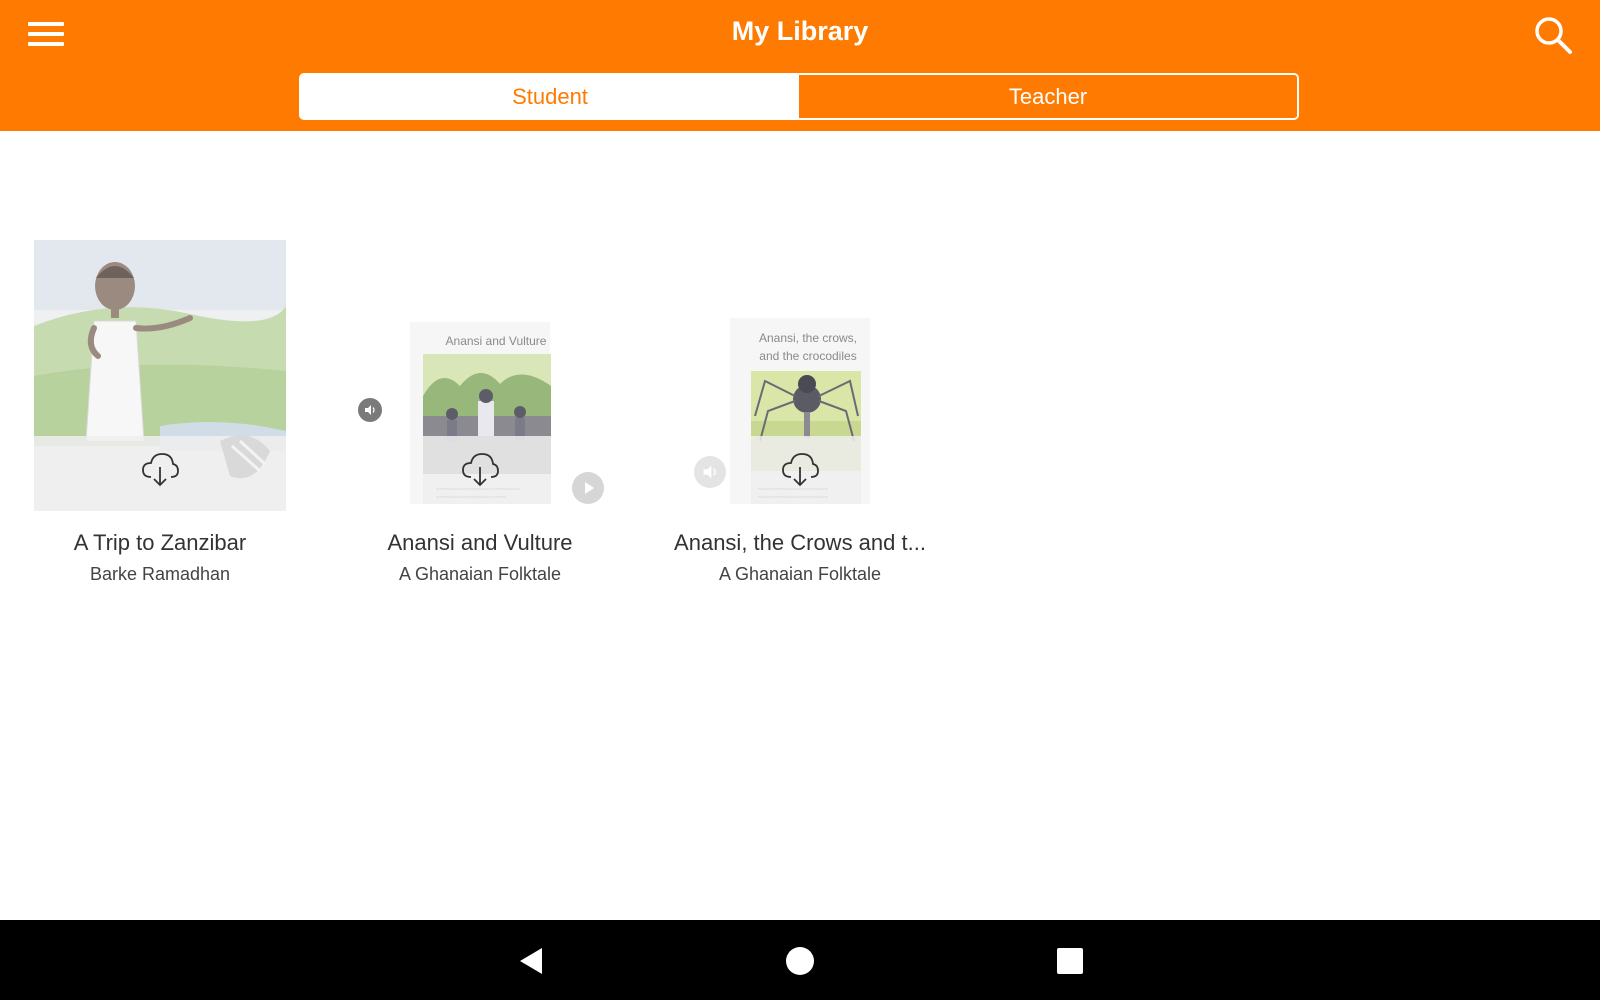  I want to click on book-author: Barke Ramadhan, so click(160, 574).